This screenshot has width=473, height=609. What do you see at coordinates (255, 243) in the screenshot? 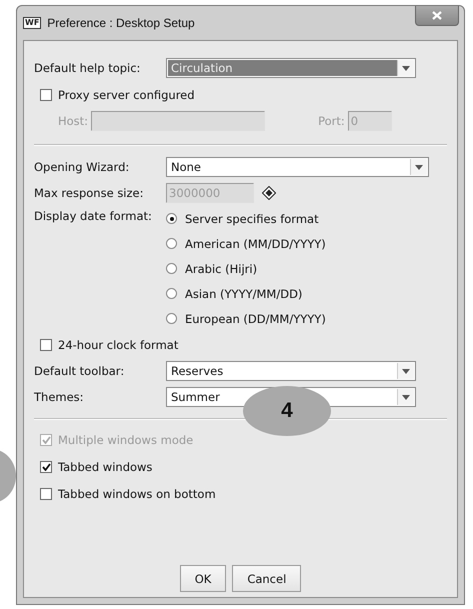
I see `radio-label: American (MM/DD/YYYY)` at bounding box center [255, 243].